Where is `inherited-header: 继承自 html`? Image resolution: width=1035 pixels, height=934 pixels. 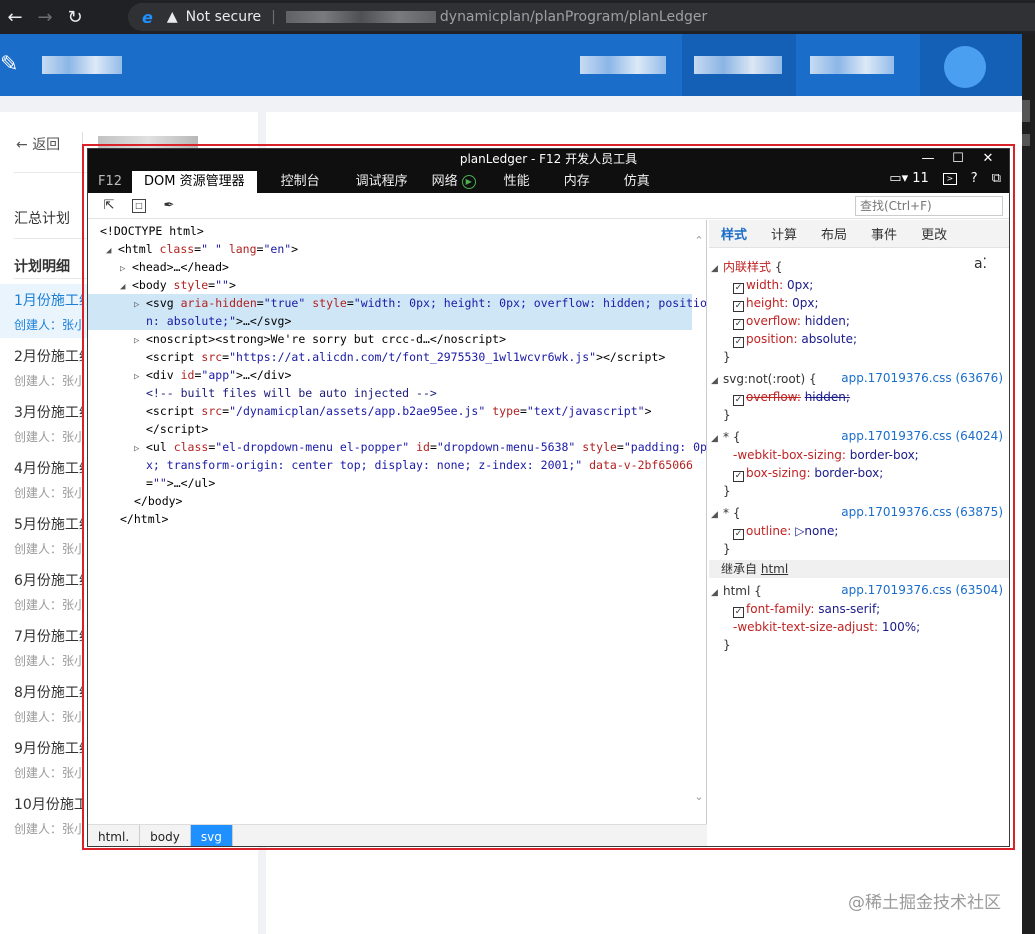 inherited-header: 继承自 html is located at coordinates (859, 569).